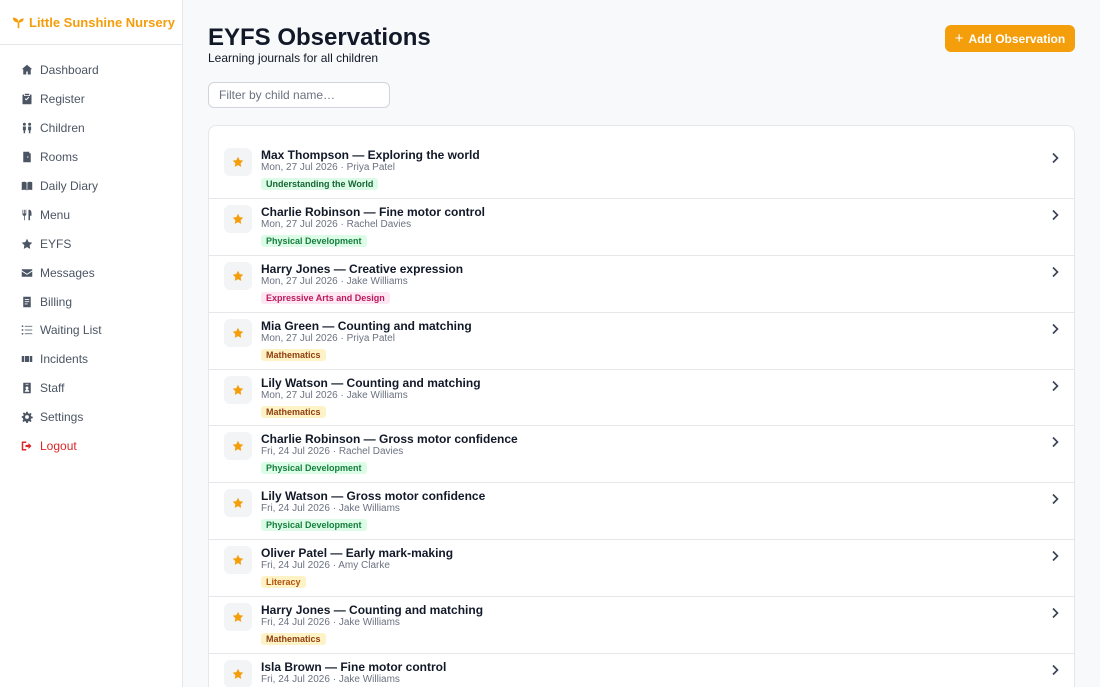  I want to click on sidebar-item-label: Settings, so click(62, 417).